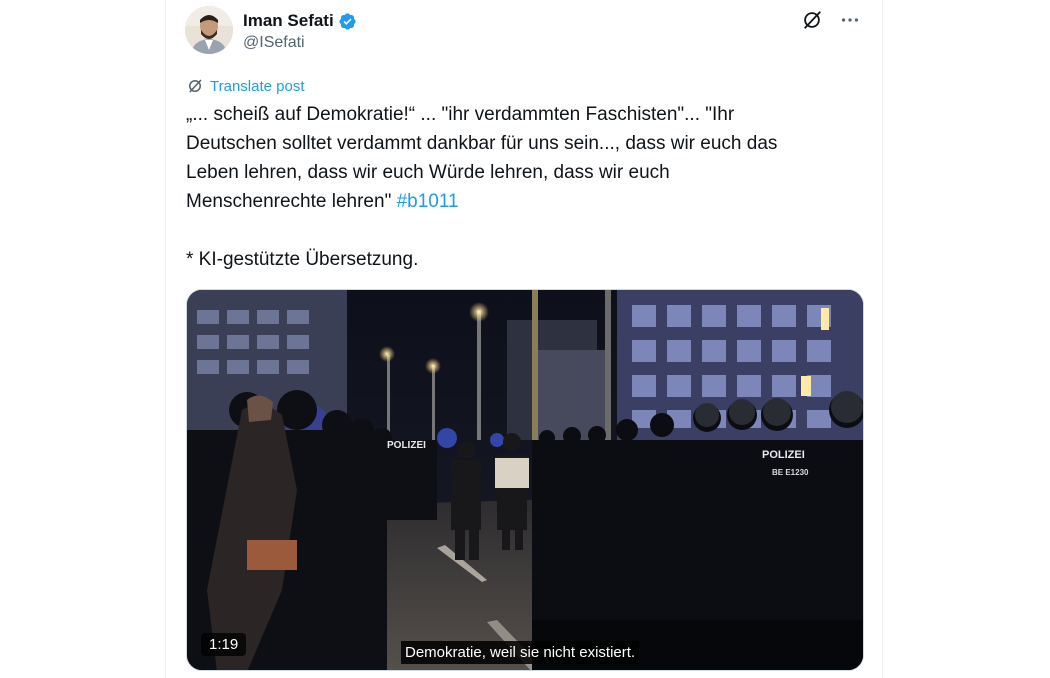 The image size is (1050, 678). What do you see at coordinates (195, 86) in the screenshot?
I see `translate-icon` at bounding box center [195, 86].